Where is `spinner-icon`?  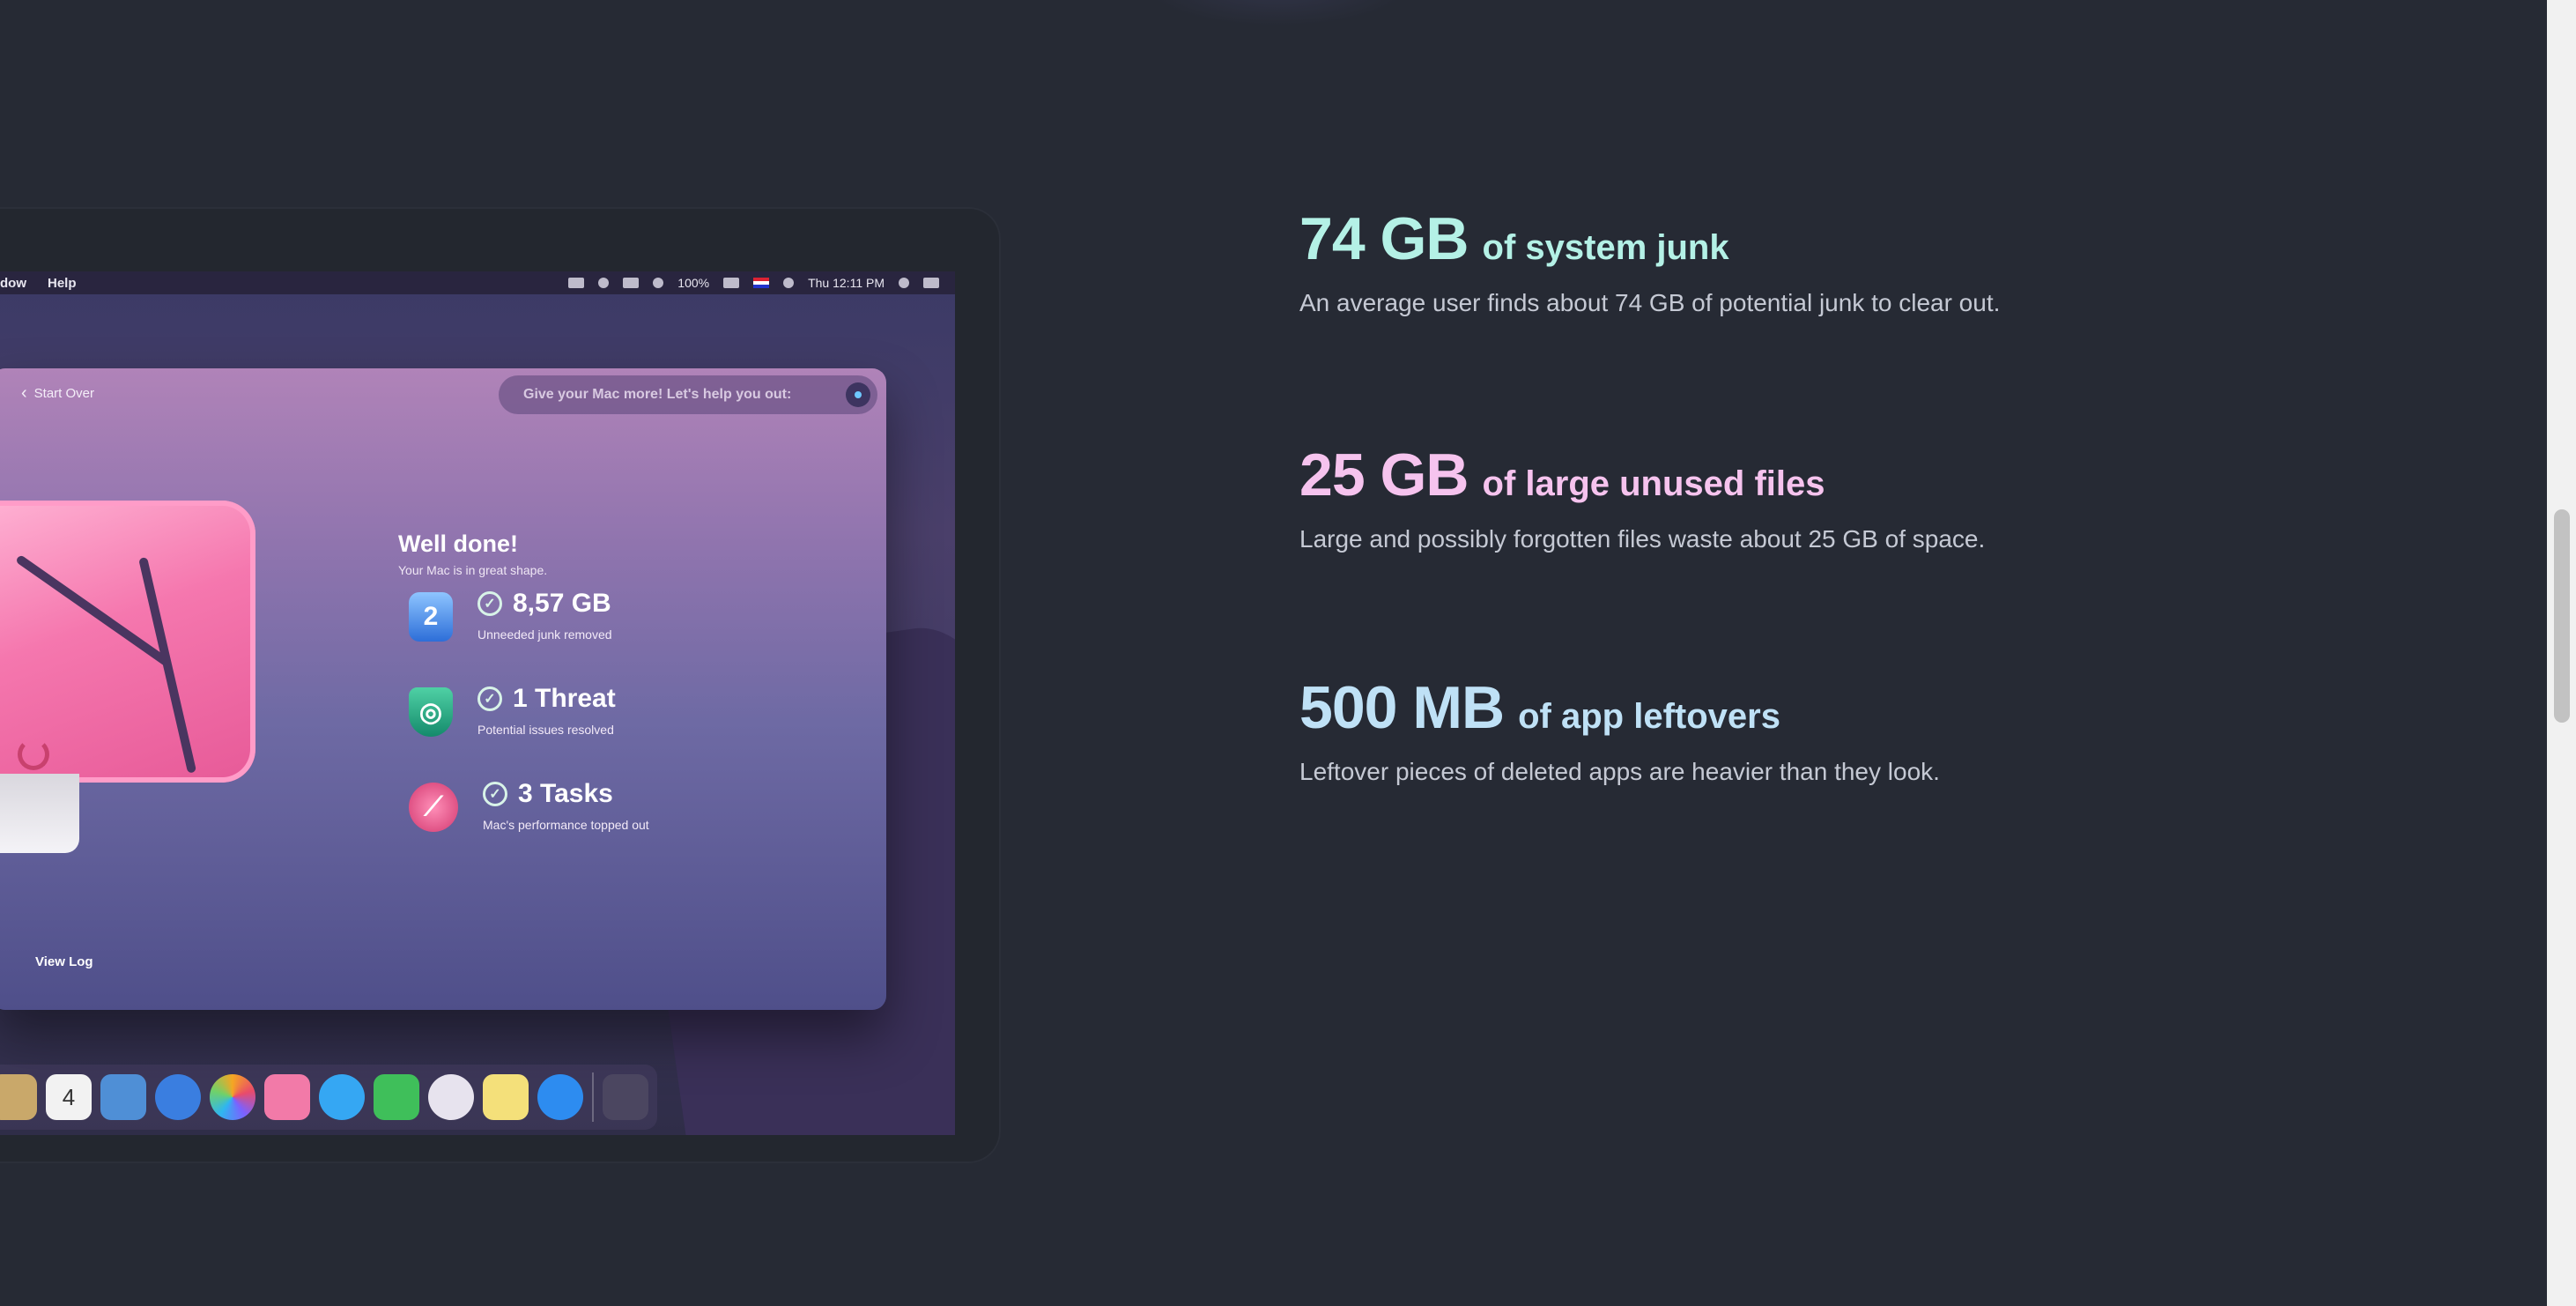 spinner-icon is located at coordinates (33, 754).